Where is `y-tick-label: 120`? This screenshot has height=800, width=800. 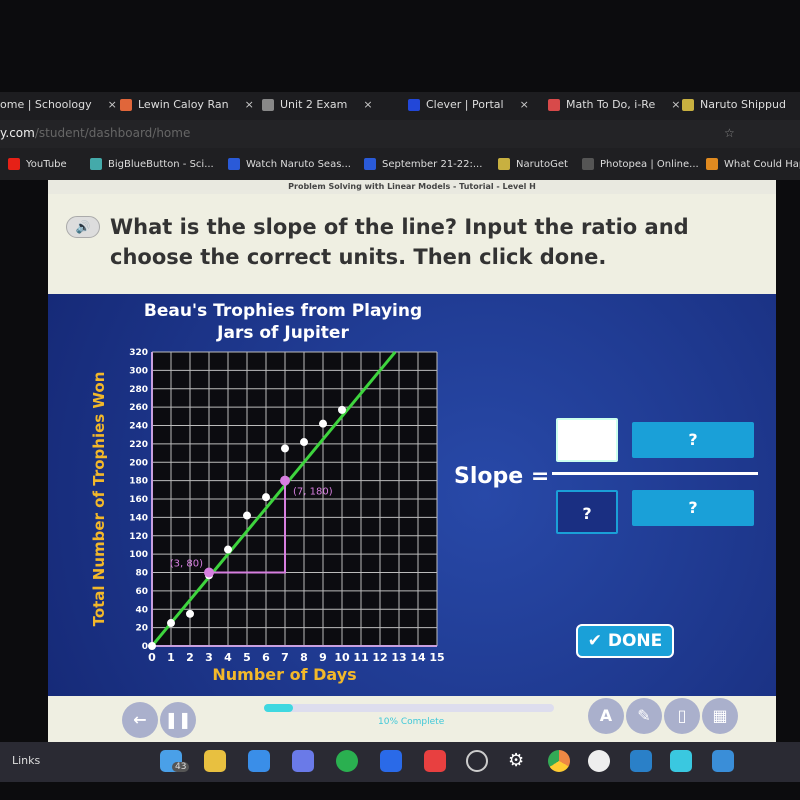
y-tick-label: 120 is located at coordinates (138, 537).